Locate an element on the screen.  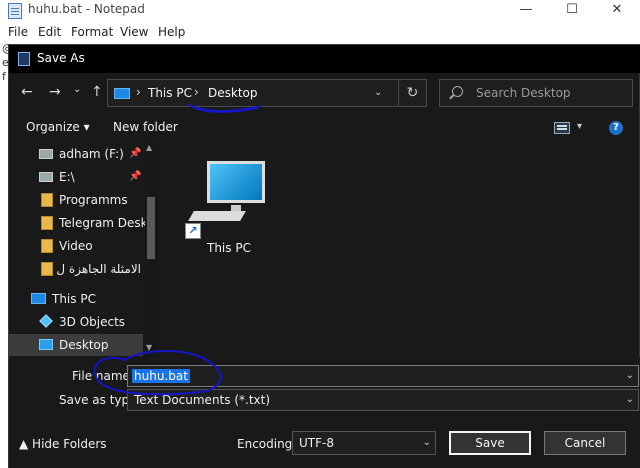
menu-help: Help is located at coordinates (171, 32).